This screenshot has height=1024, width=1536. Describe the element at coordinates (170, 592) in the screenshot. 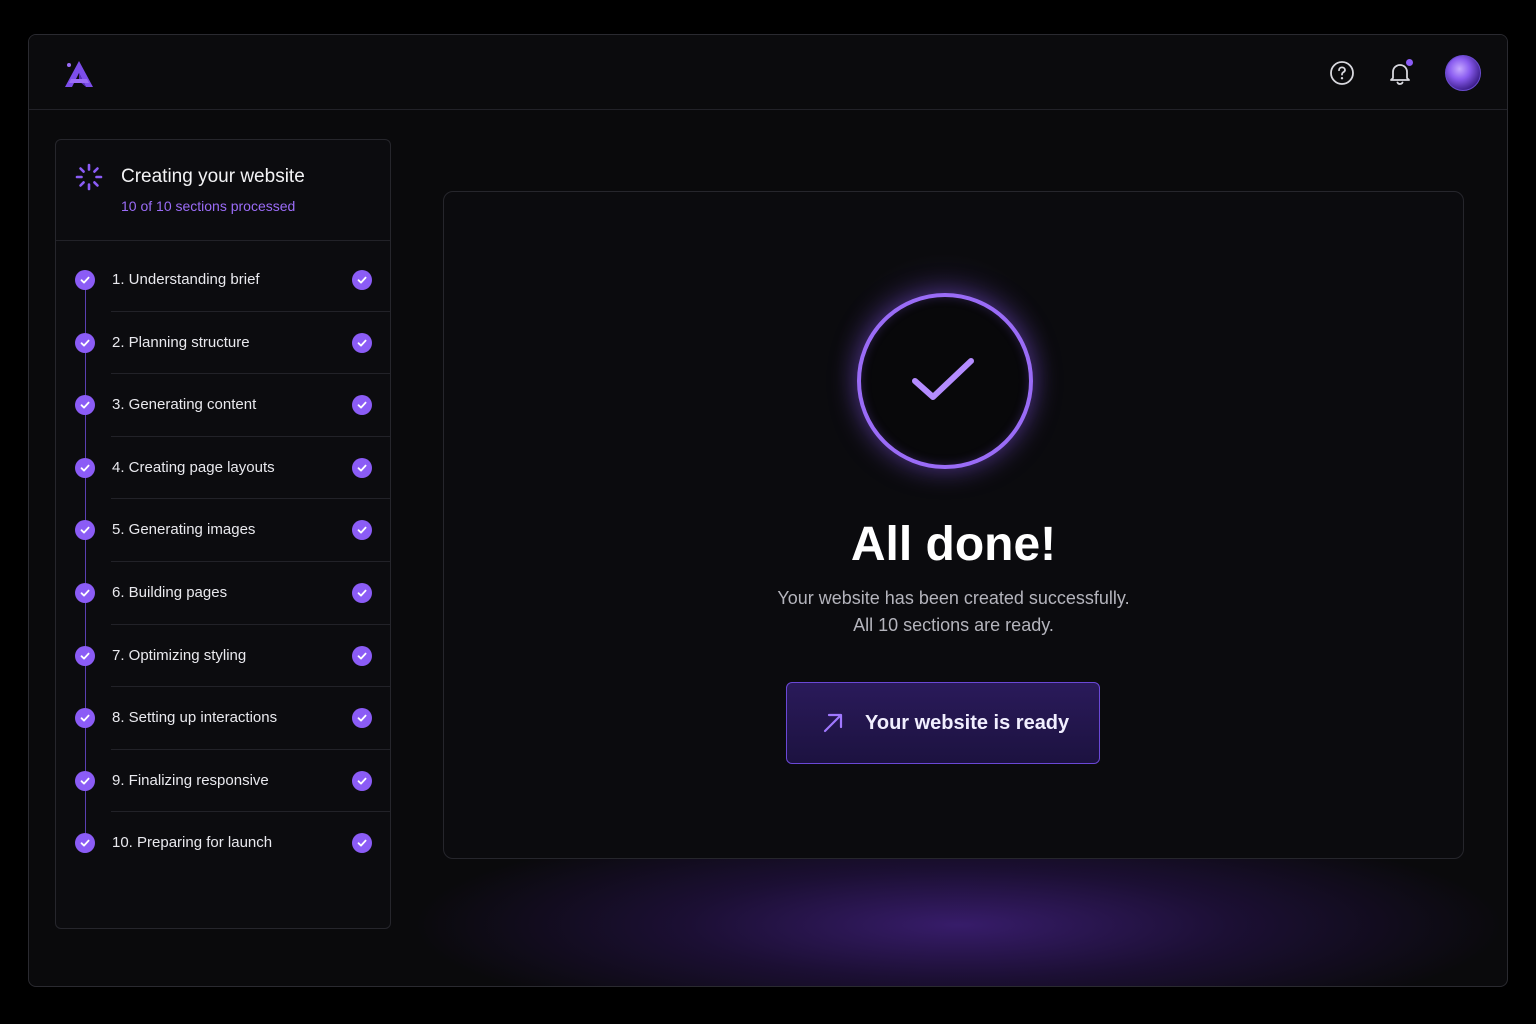

I see `step-label: 6. Building pages` at that location.